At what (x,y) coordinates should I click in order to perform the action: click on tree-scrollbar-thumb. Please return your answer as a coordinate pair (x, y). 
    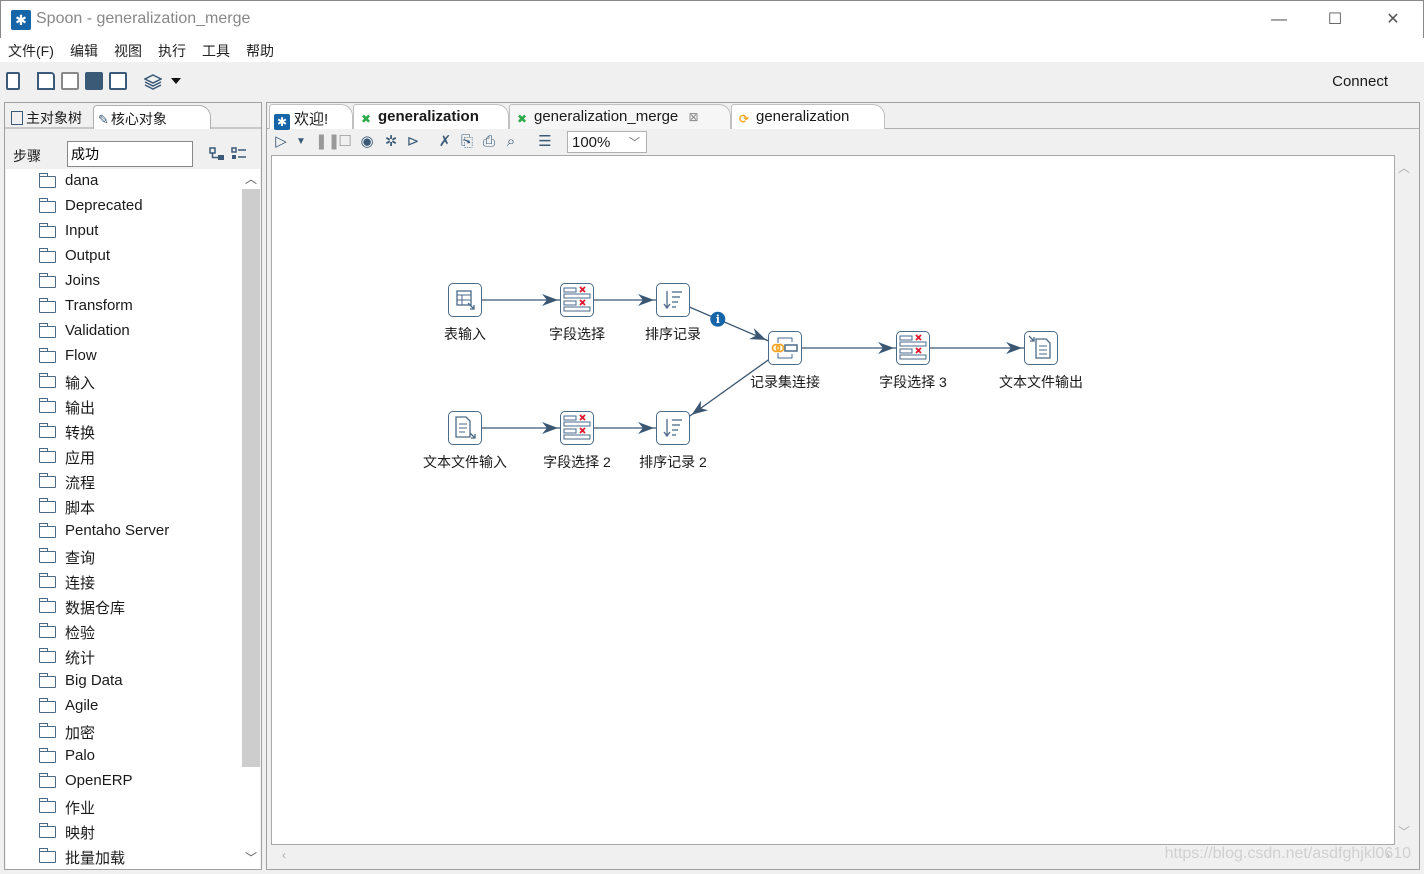
    Looking at the image, I should click on (251, 478).